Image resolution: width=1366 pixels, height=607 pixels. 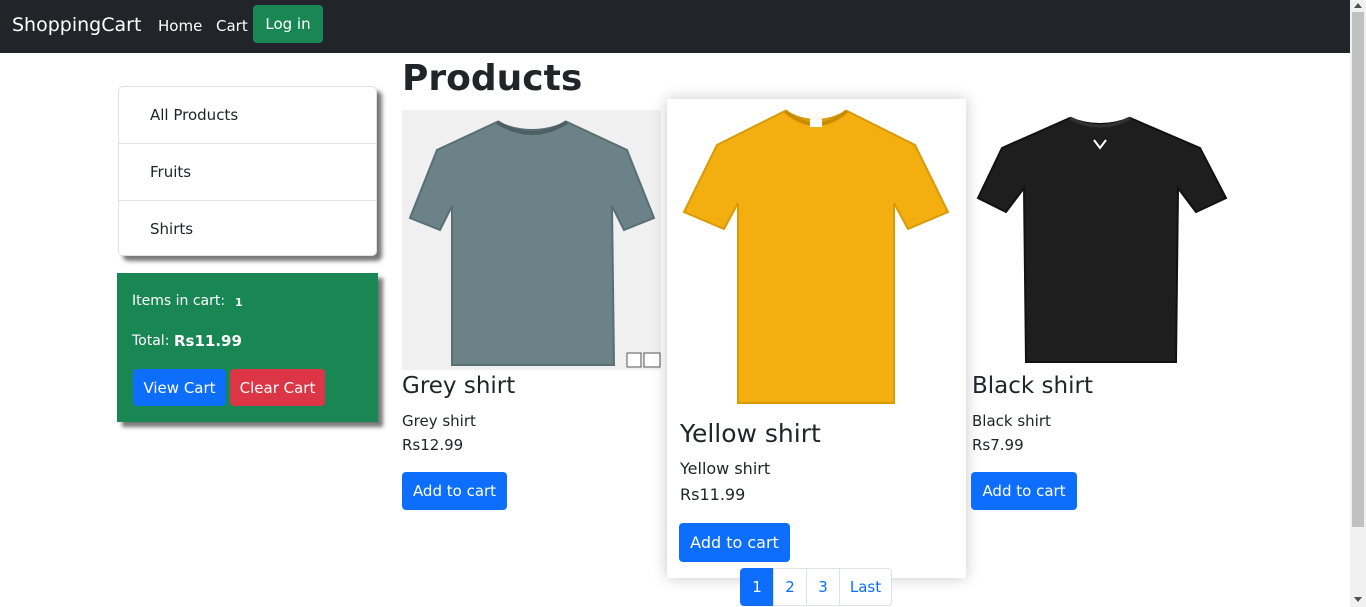 What do you see at coordinates (439, 421) in the screenshot?
I see `product-desc-grey: Grey shirt` at bounding box center [439, 421].